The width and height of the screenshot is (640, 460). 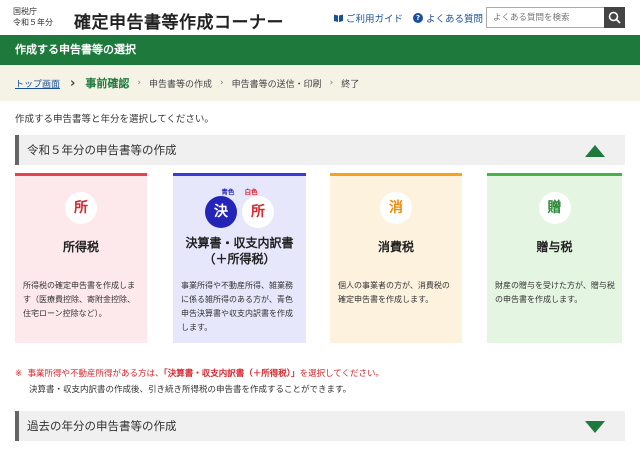 What do you see at coordinates (95, 374) in the screenshot?
I see `note-text-before: 事業所得や不動産所得がある方は、` at bounding box center [95, 374].